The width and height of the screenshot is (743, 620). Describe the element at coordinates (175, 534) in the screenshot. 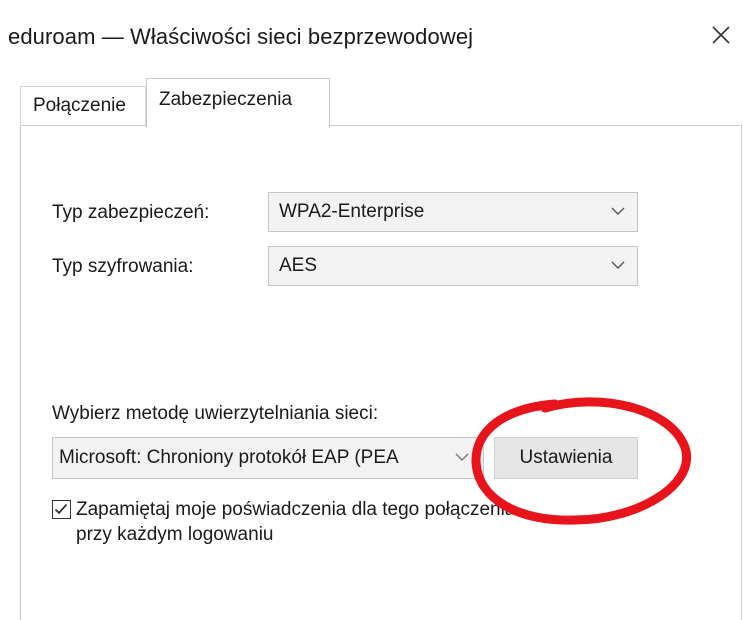

I see `remember-label-line2: przy każdym logowaniu` at that location.